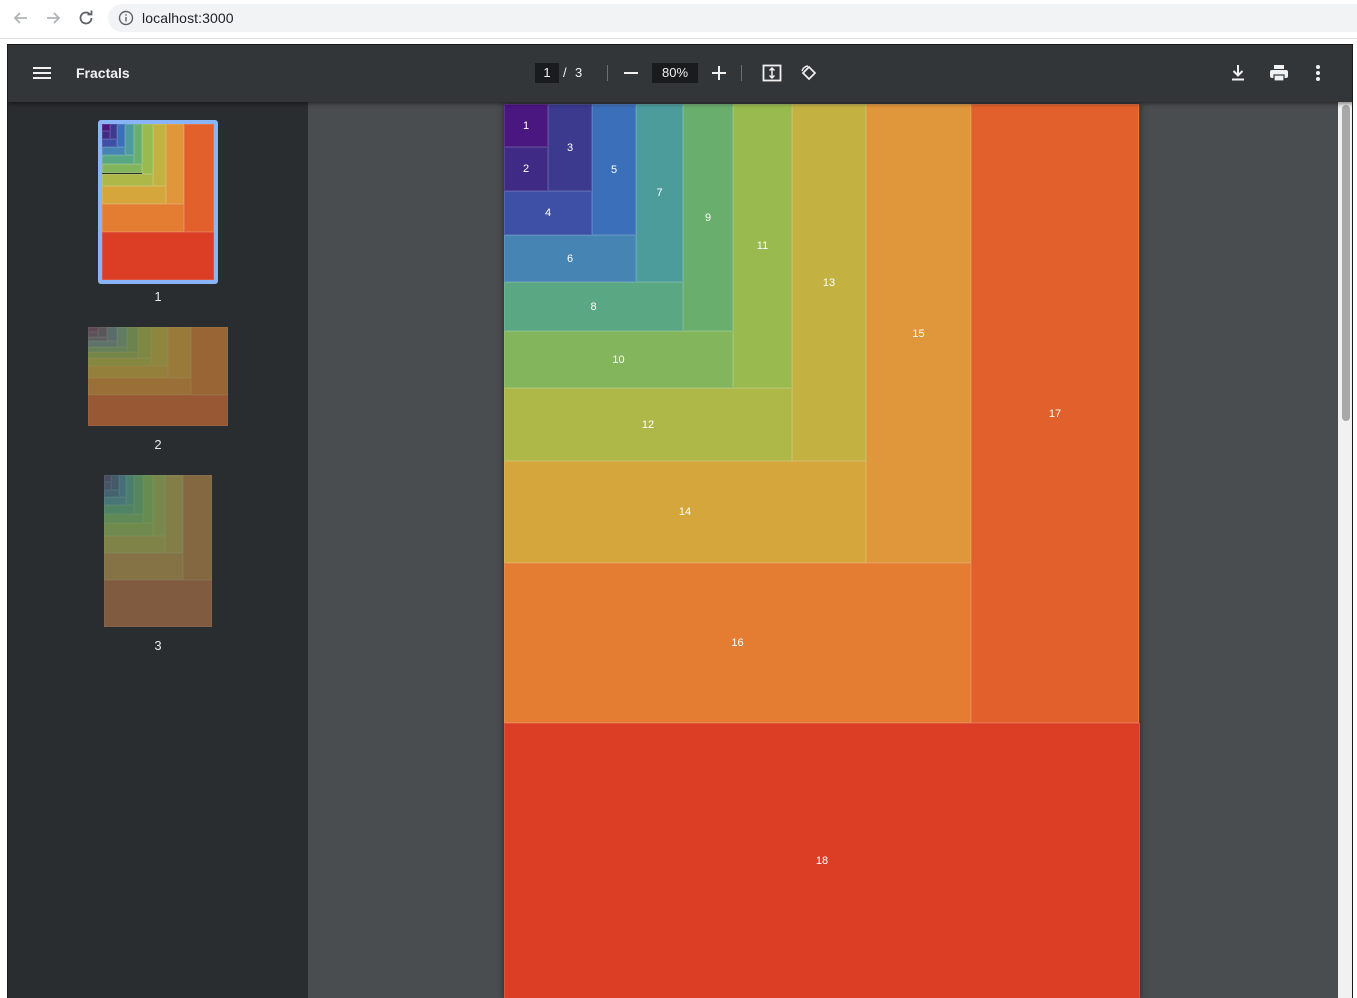 Image resolution: width=1357 pixels, height=998 pixels. What do you see at coordinates (631, 73) in the screenshot?
I see `minus-icon` at bounding box center [631, 73].